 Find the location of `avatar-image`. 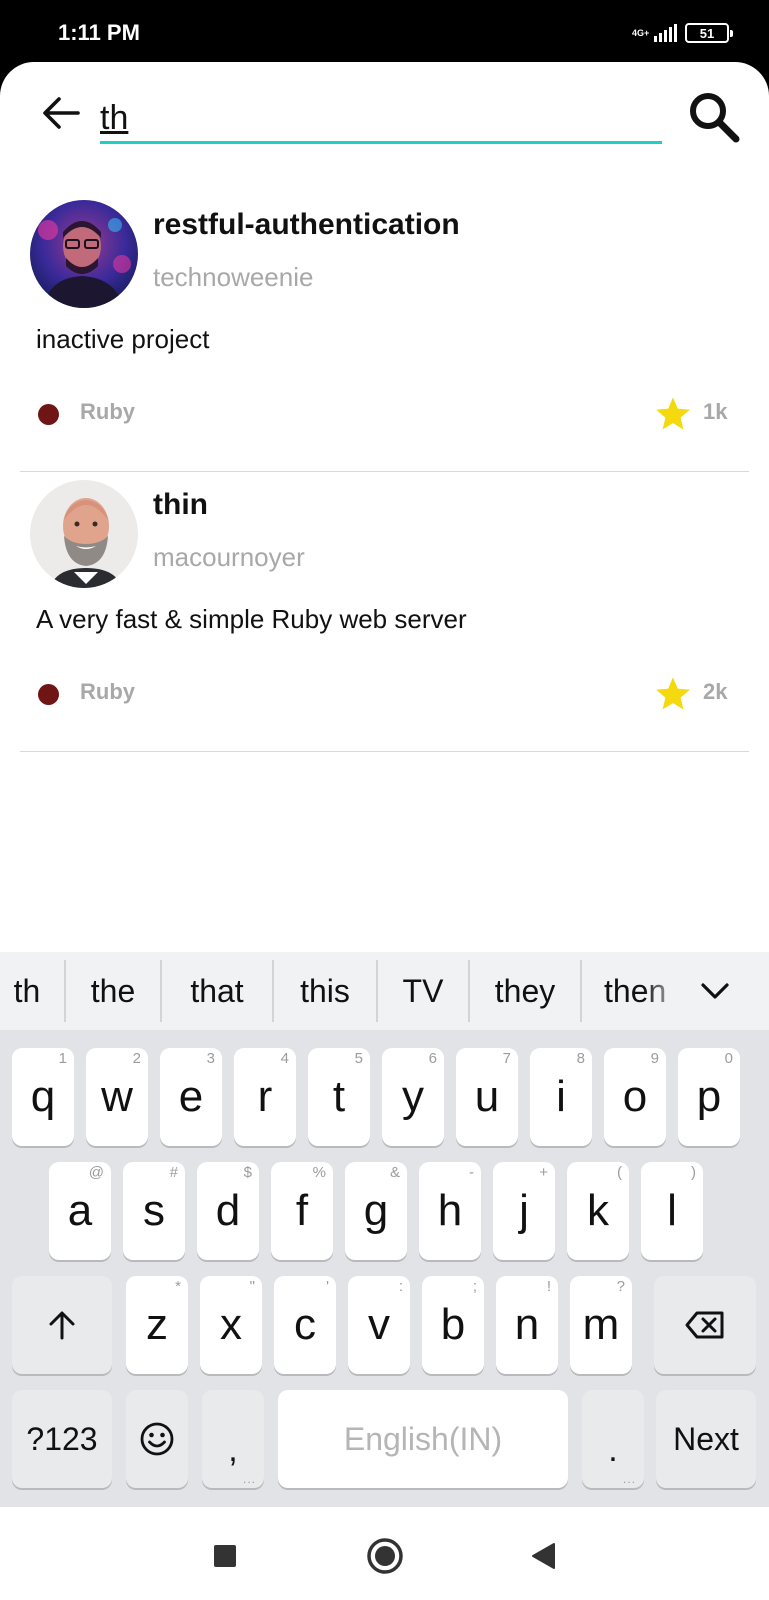

avatar-image is located at coordinates (84, 534).